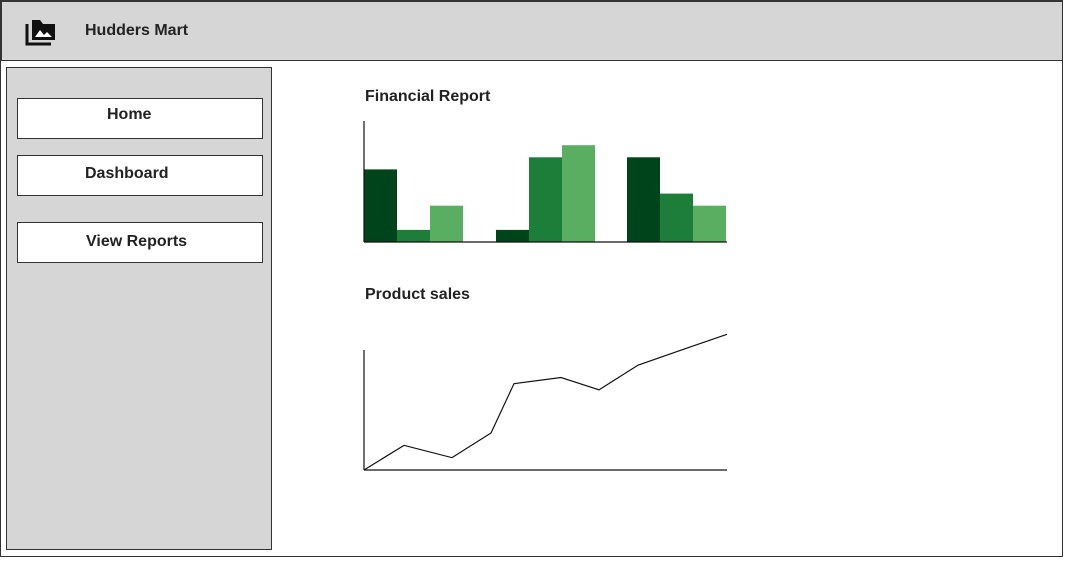 Image resolution: width=1082 pixels, height=578 pixels. What do you see at coordinates (127, 173) in the screenshot?
I see `sidebar-item-label: Dashboard` at bounding box center [127, 173].